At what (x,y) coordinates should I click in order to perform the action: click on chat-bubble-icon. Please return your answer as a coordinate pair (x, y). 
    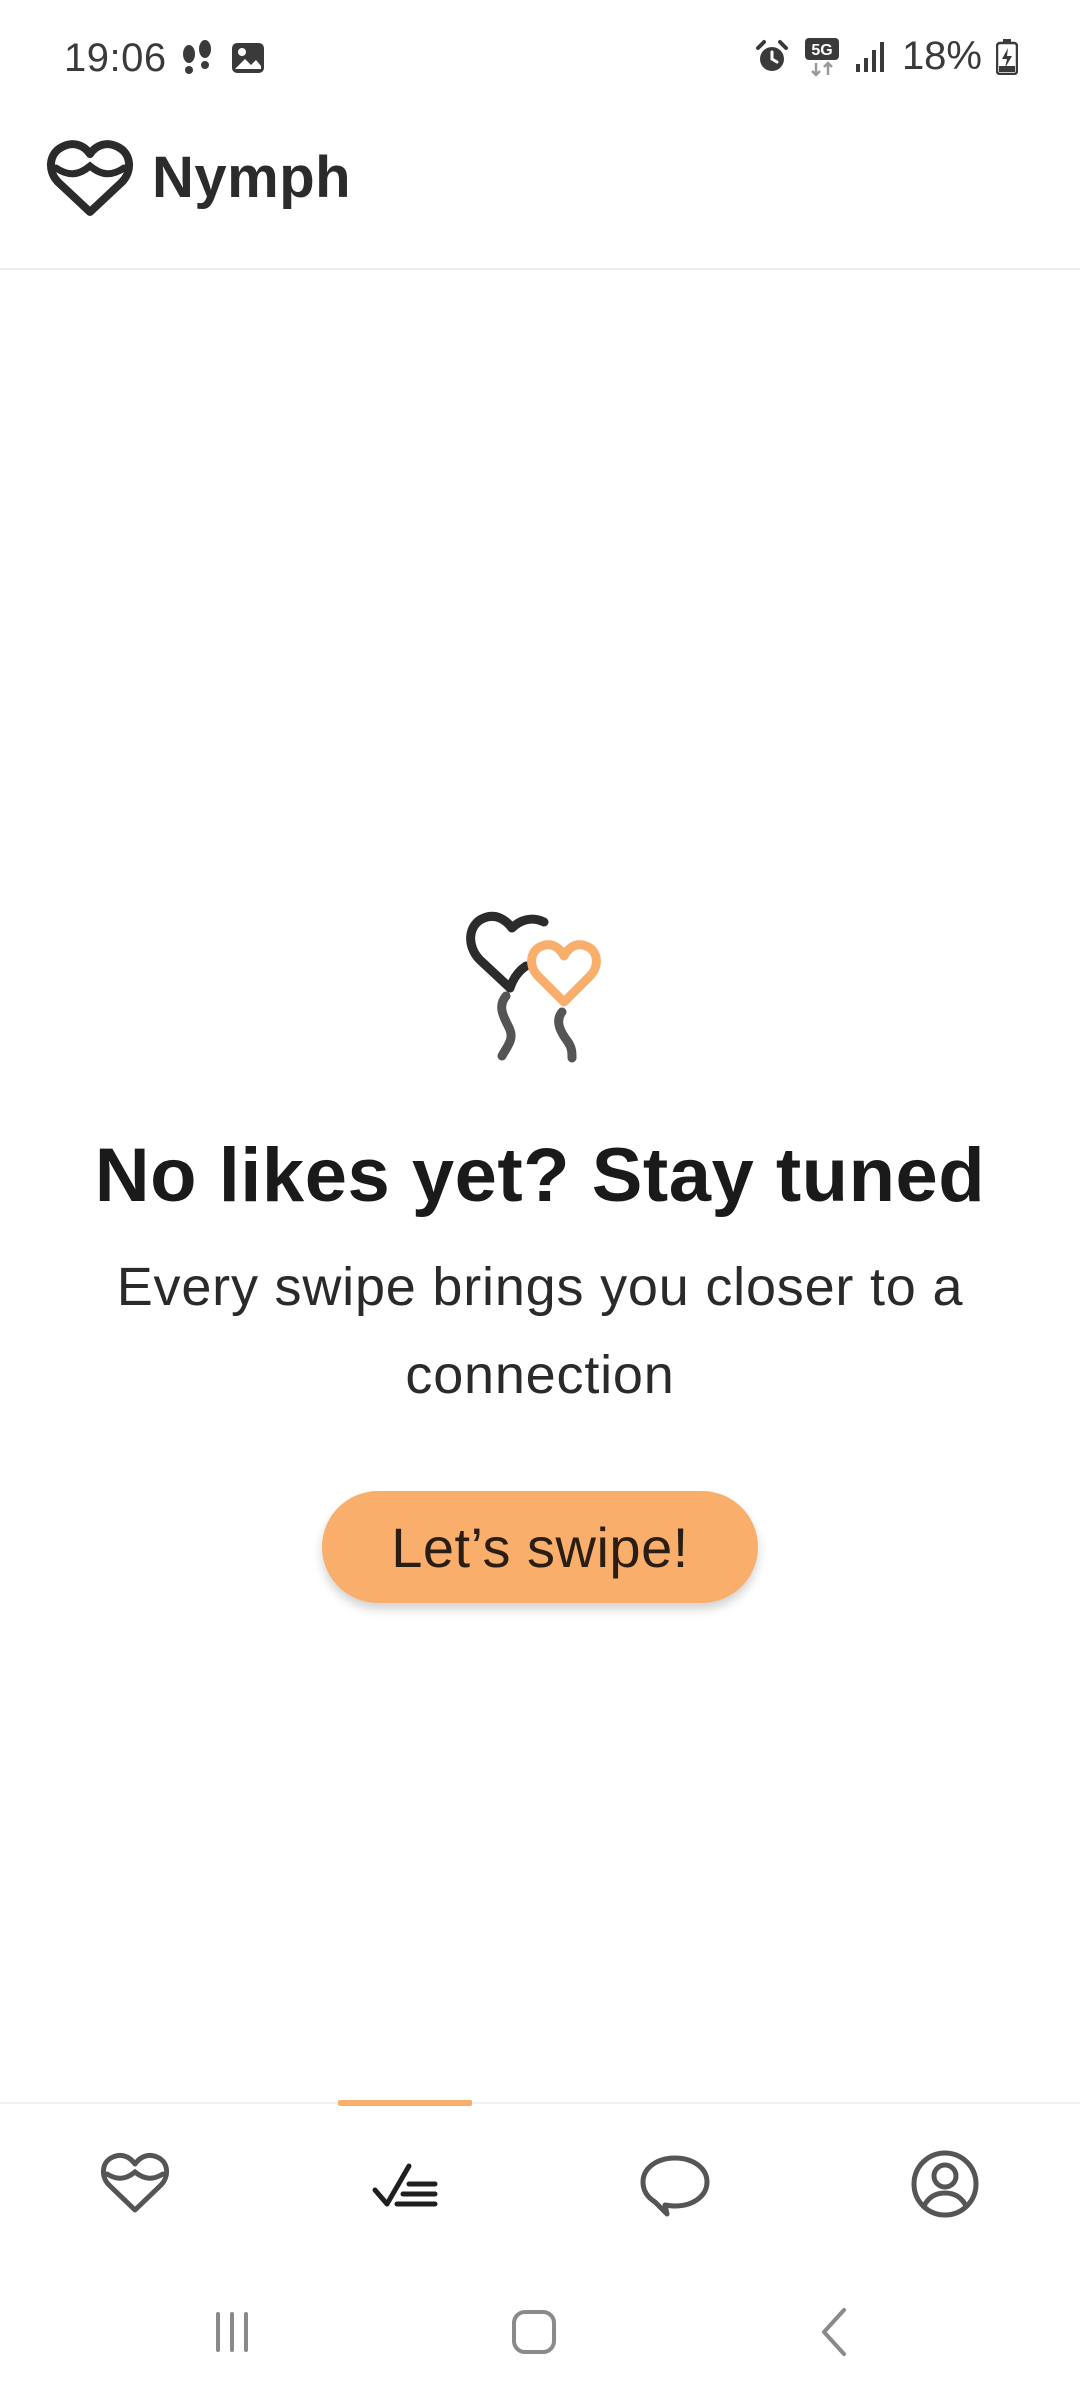
    Looking at the image, I should click on (675, 2186).